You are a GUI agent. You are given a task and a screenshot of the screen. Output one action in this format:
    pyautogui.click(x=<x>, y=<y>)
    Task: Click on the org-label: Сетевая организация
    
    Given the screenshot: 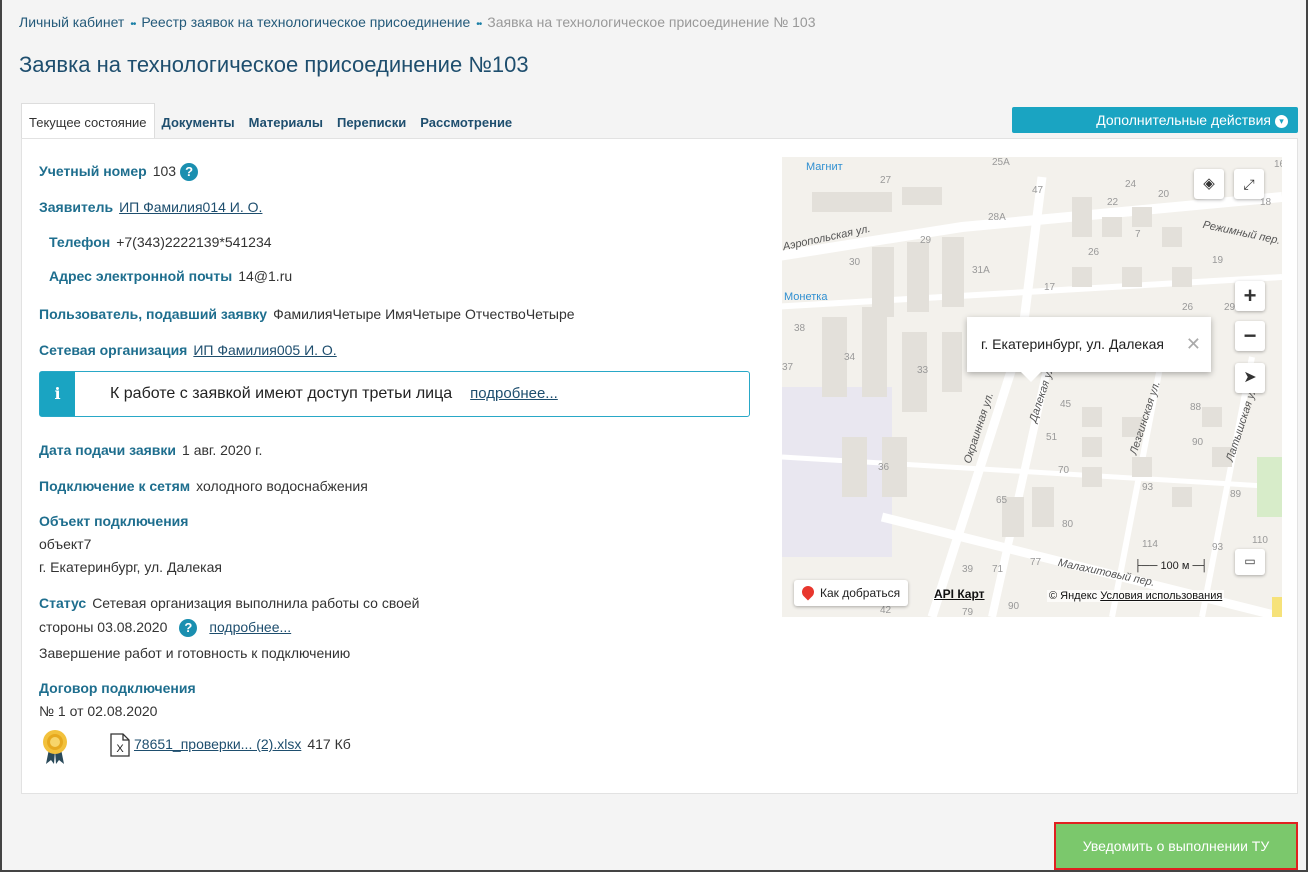 What is the action you would take?
    pyautogui.click(x=113, y=350)
    